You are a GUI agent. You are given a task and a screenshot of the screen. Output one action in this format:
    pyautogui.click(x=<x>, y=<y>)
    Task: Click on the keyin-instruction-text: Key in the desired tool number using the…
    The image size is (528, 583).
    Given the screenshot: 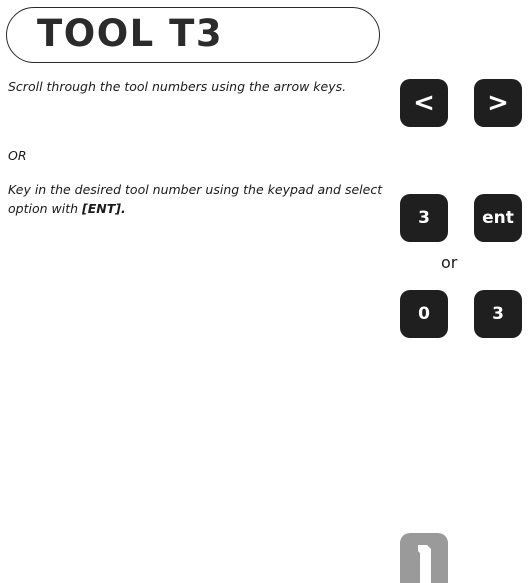 What is the action you would take?
    pyautogui.click(x=195, y=199)
    